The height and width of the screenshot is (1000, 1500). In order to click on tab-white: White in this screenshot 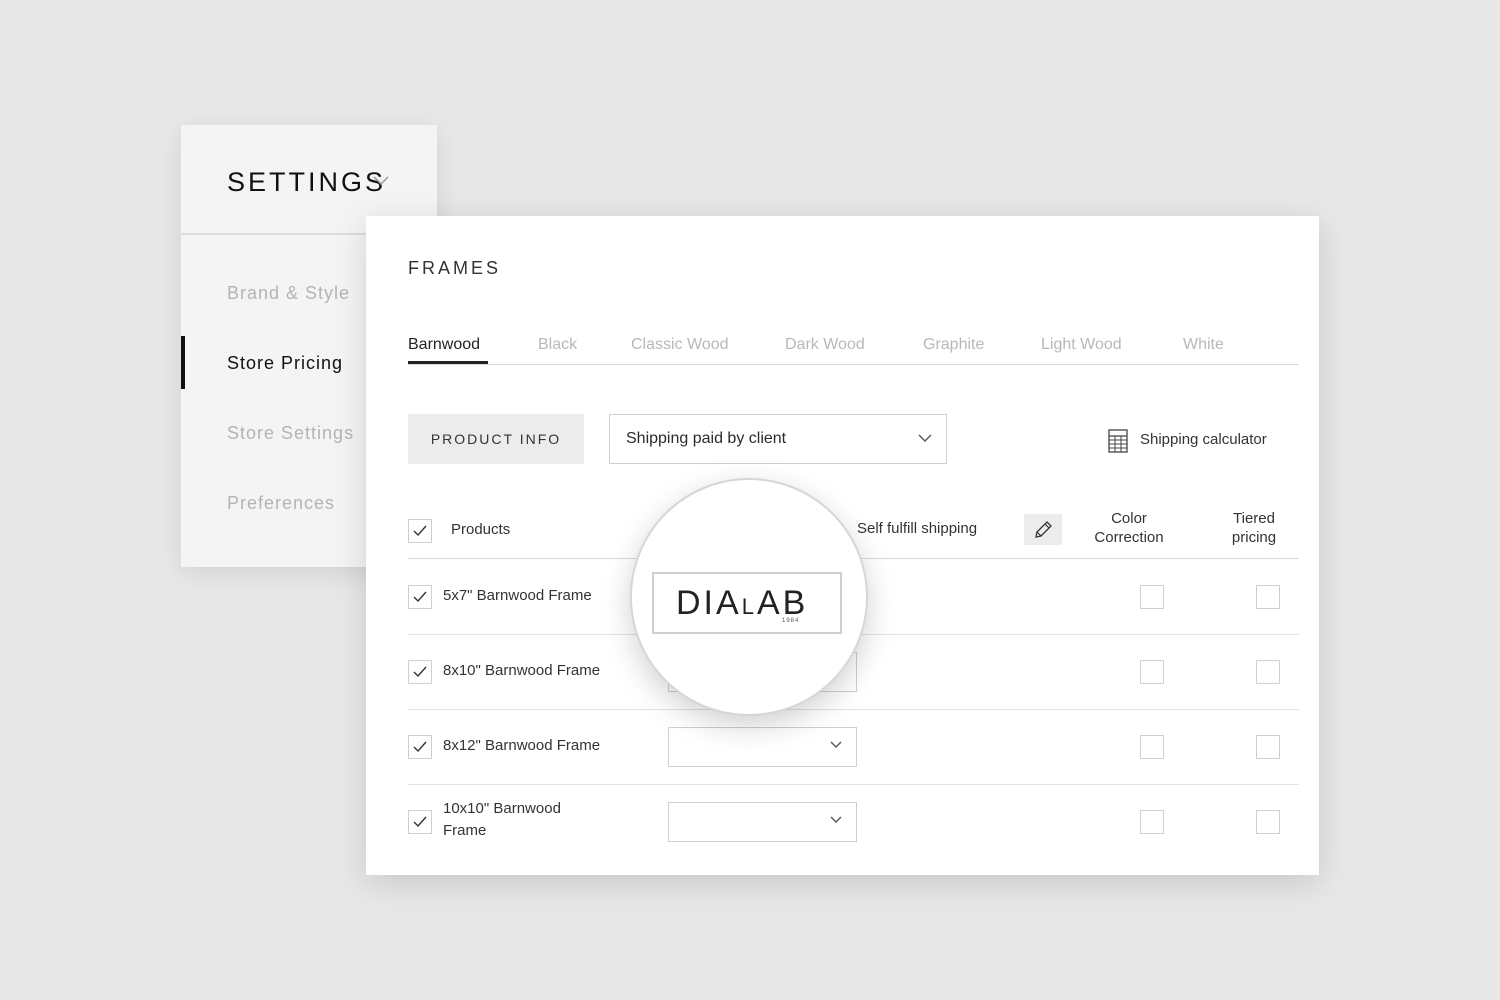, I will do `click(1203, 345)`.